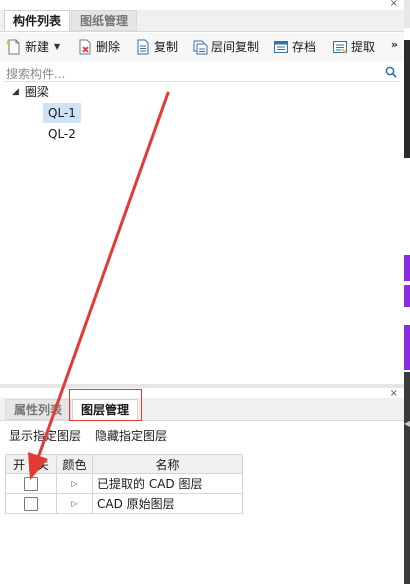 This screenshot has width=410, height=584. I want to click on component-toolbar: 新建 ▼ 删除 复制 层间复制 存档 提取 », so click(202, 47).